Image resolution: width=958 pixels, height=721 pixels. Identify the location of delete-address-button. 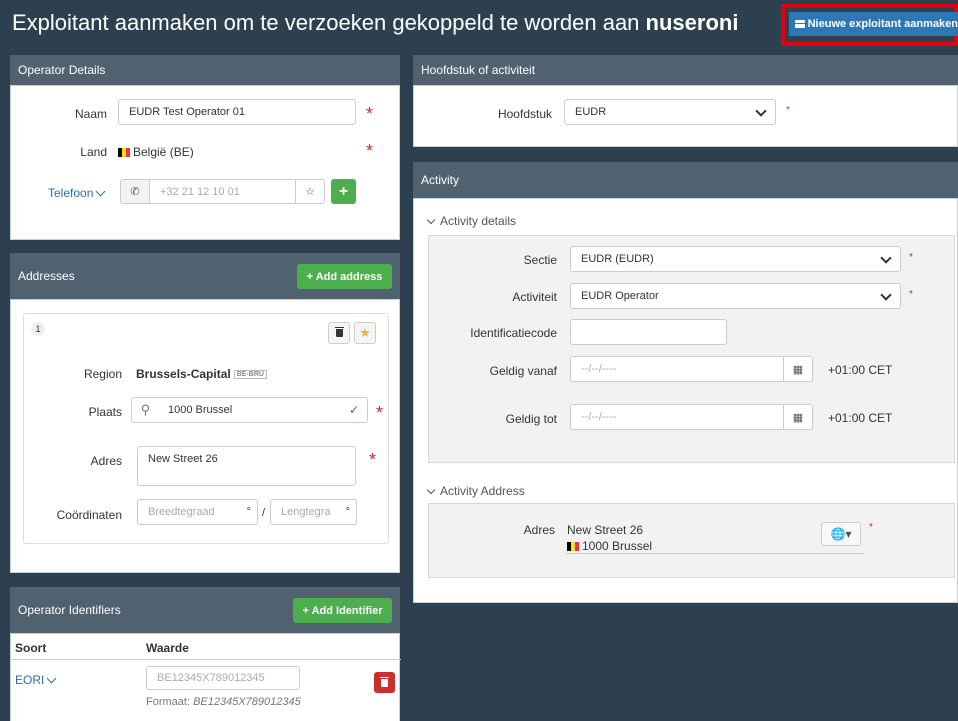
(339, 333).